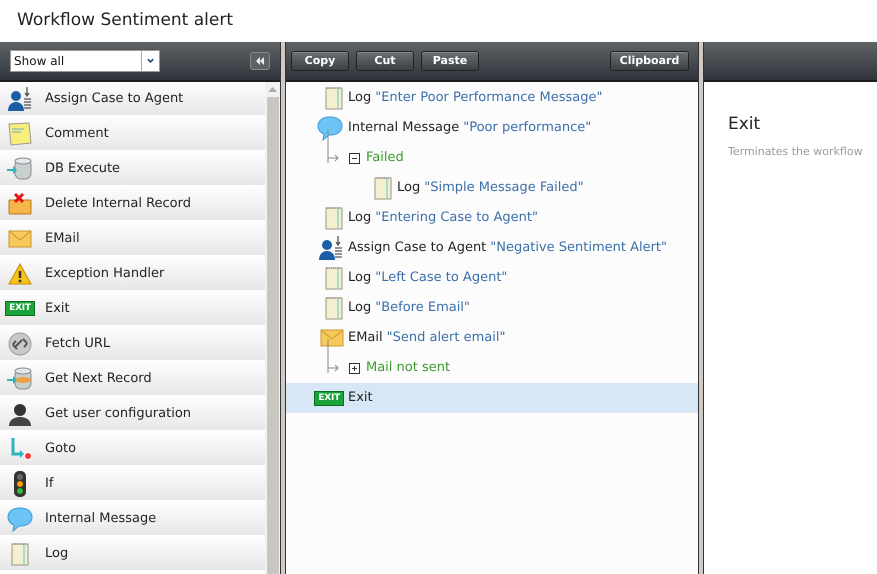 The width and height of the screenshot is (877, 574). Describe the element at coordinates (795, 152) in the screenshot. I see `details-description: Terminates the workflow` at that location.